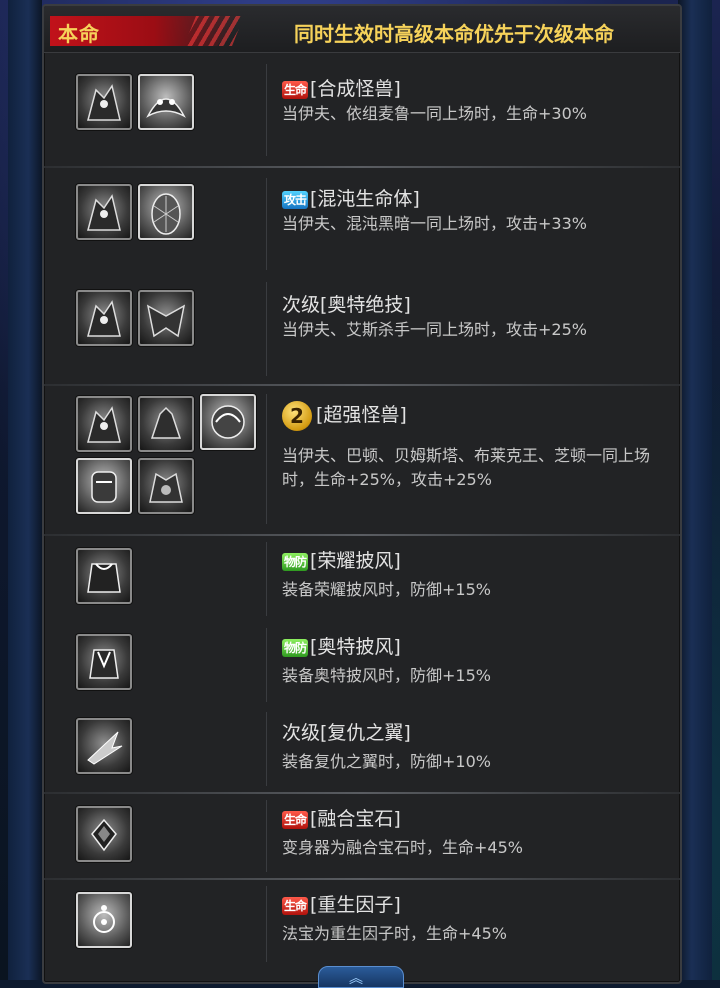 The height and width of the screenshot is (988, 720). What do you see at coordinates (695, 490) in the screenshot?
I see `frame-right` at bounding box center [695, 490].